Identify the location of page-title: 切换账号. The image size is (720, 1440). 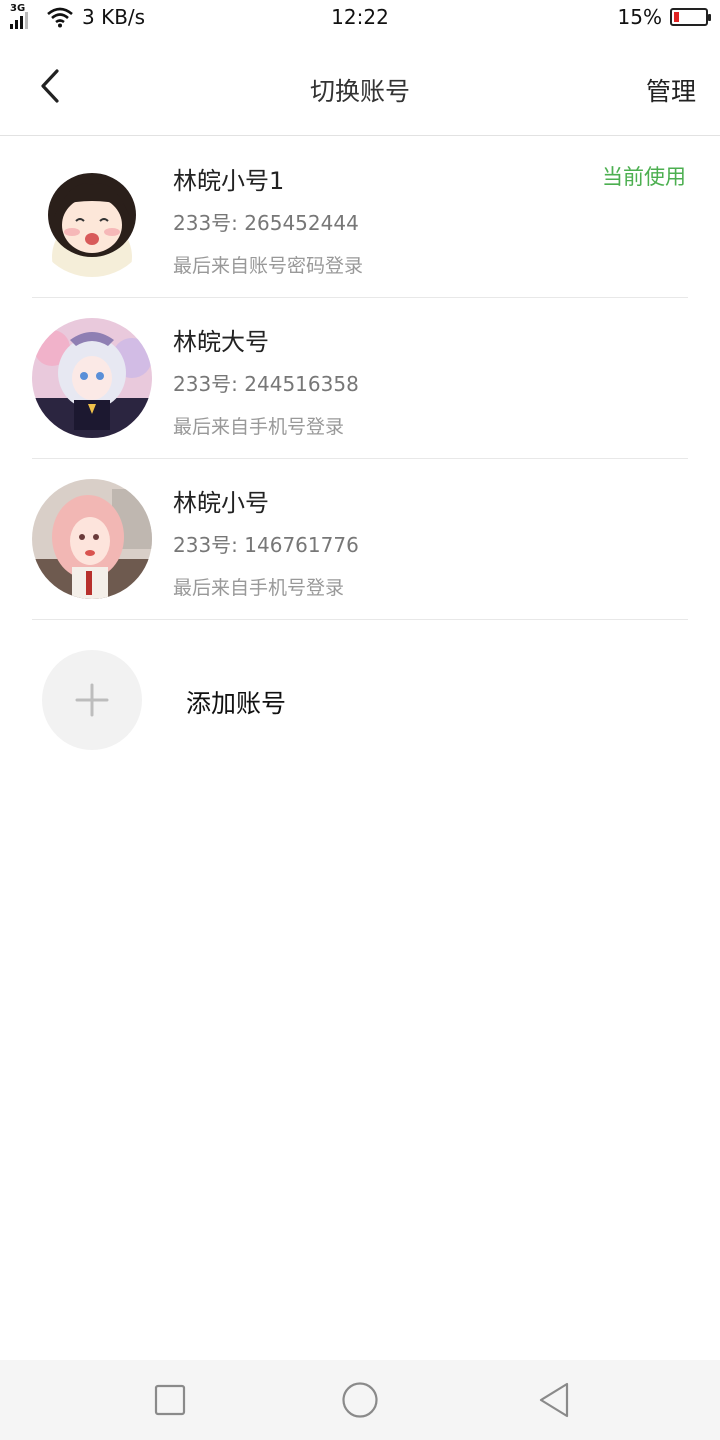
(359, 91).